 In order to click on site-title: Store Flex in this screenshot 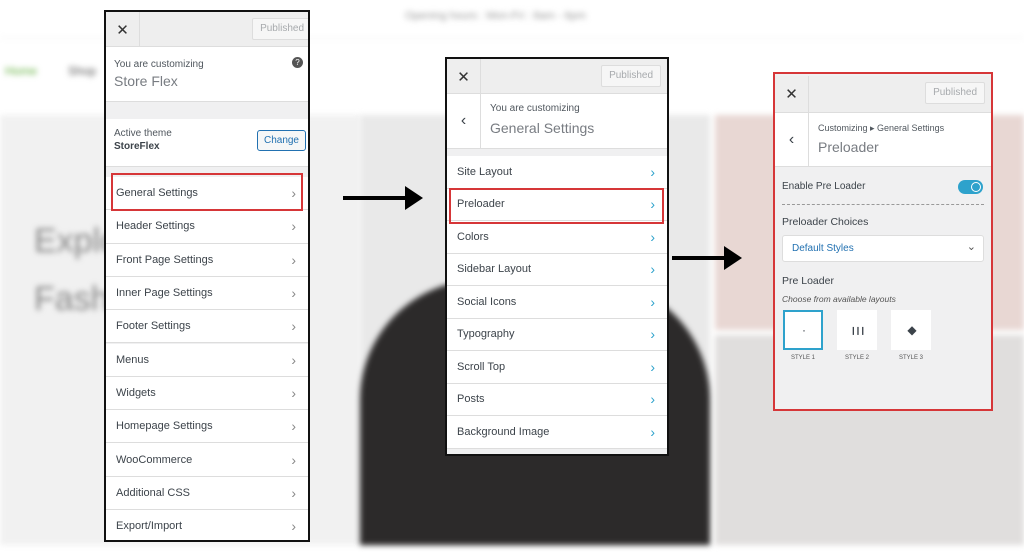, I will do `click(146, 81)`.